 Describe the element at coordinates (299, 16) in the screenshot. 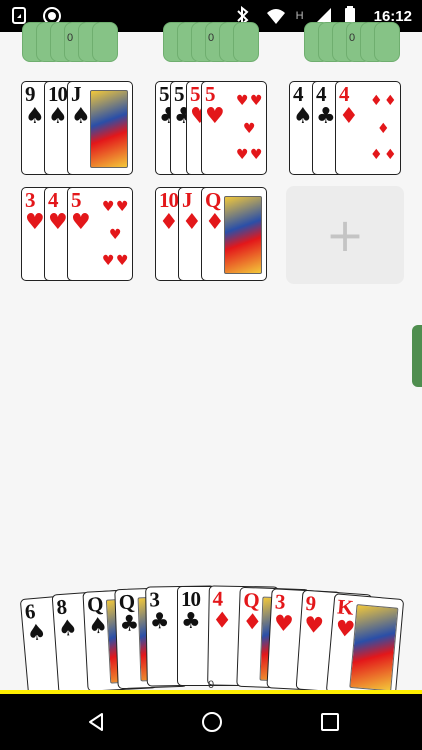

I see `h-signal-icon: H` at that location.